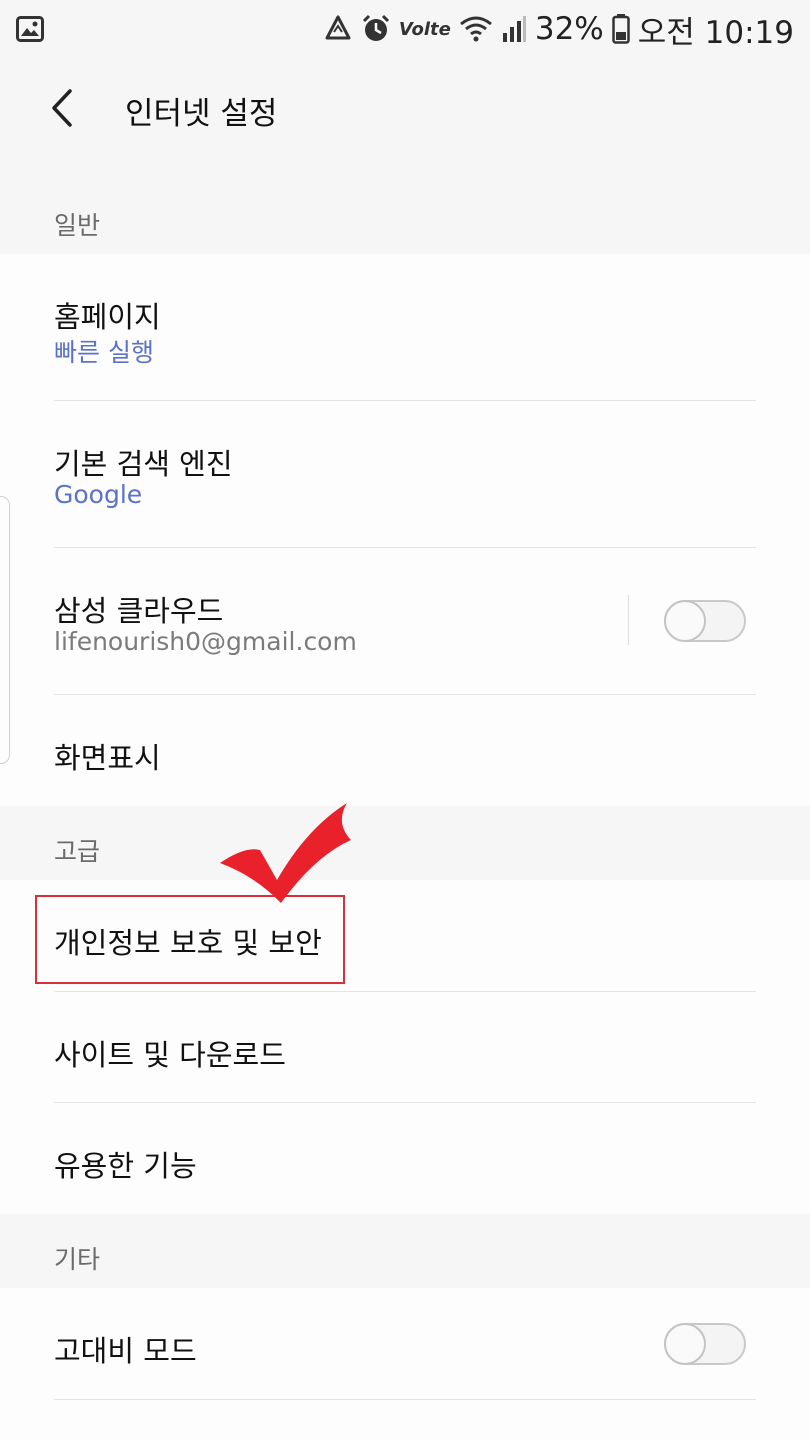  Describe the element at coordinates (107, 317) in the screenshot. I see `homepage-title: 홈페이지` at that location.